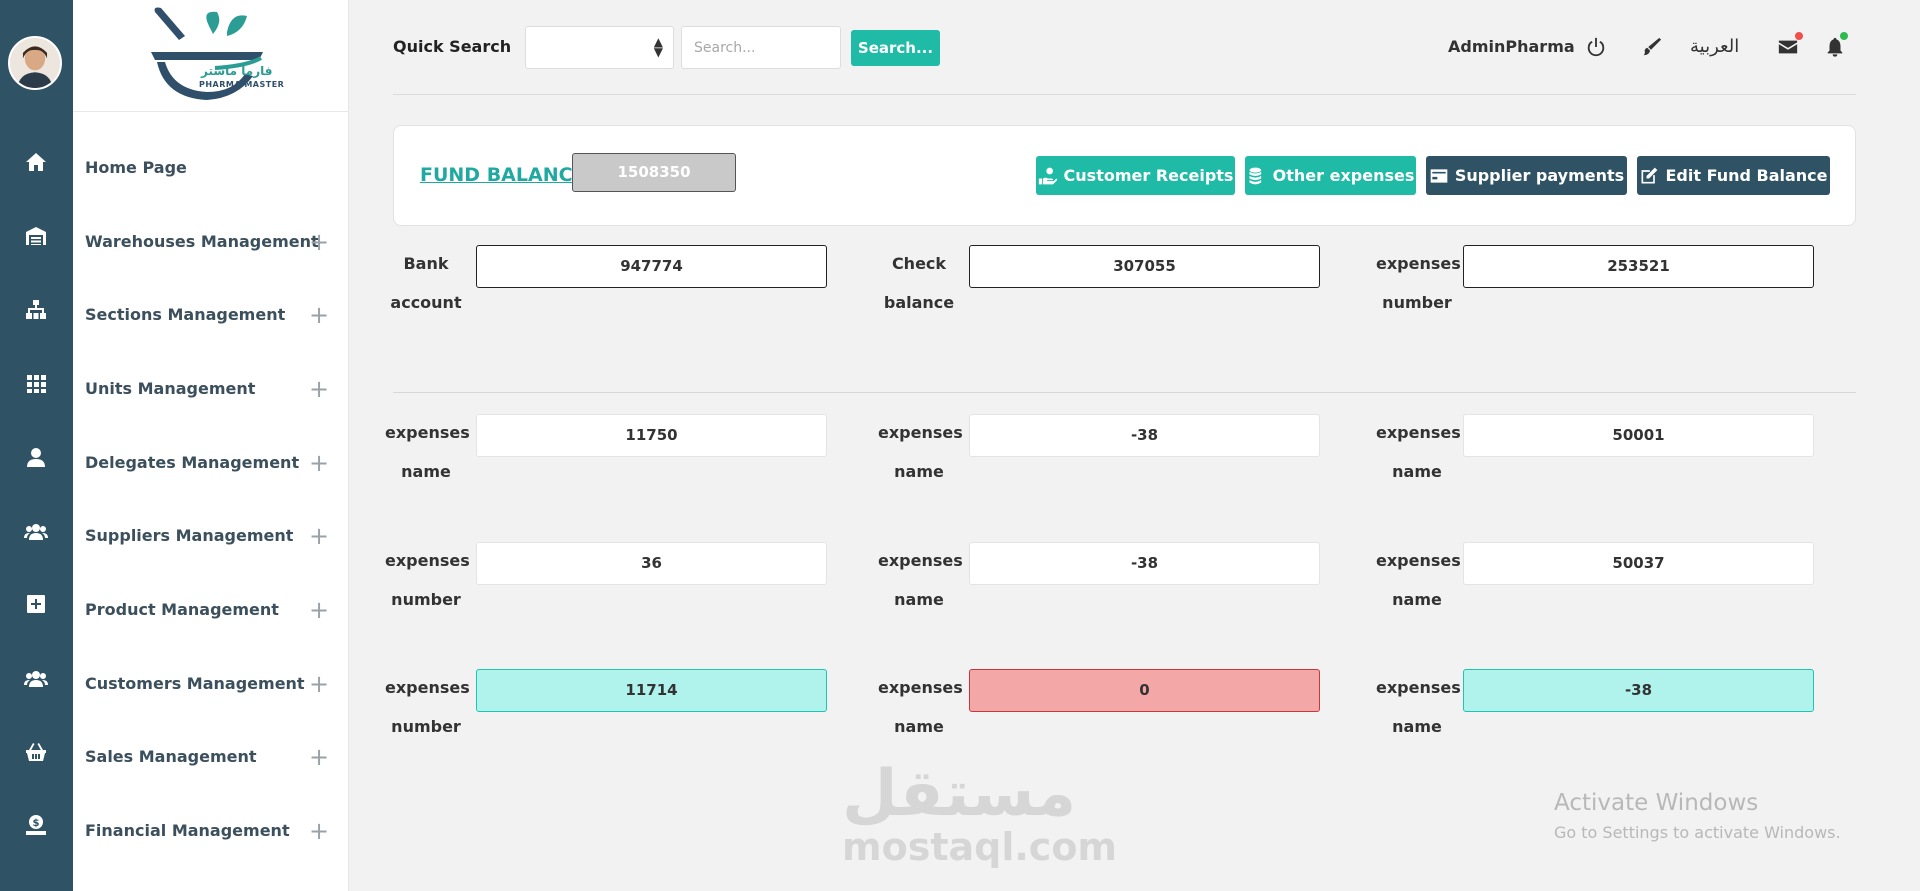 This screenshot has width=1920, height=891. What do you see at coordinates (36, 383) in the screenshot?
I see `grid-icon` at bounding box center [36, 383].